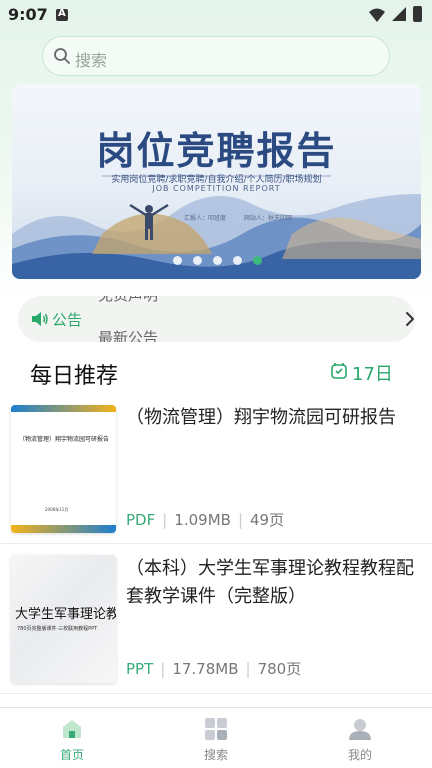 This screenshot has height=768, width=432. I want to click on document-thumbnail: 大学生军事理论教程 780页完整版课件·三校联用教程PPT, so click(63, 619).